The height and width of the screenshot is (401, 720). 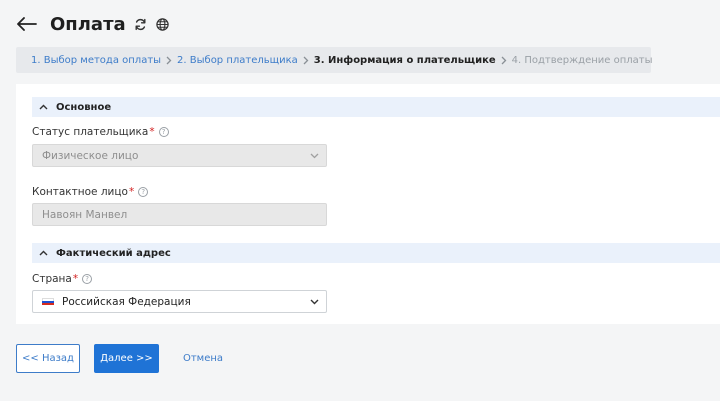 I want to click on page-title: Оплата, so click(x=88, y=24).